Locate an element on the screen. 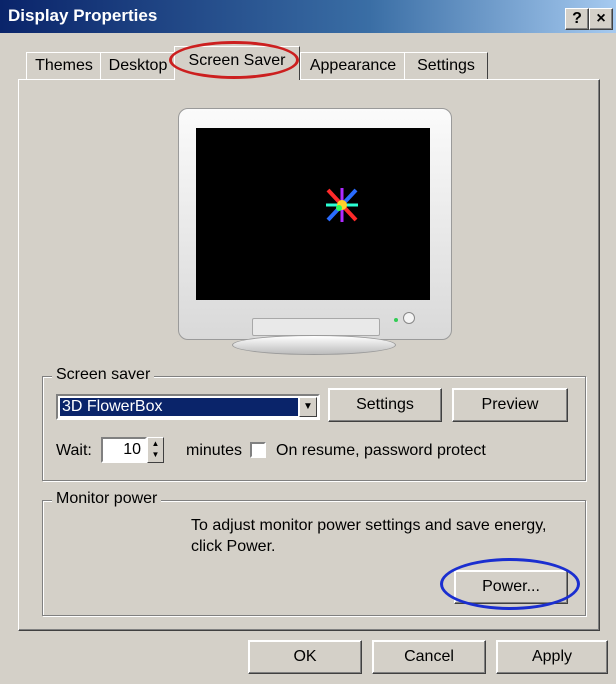 This screenshot has height=684, width=616. tab-themes: Themes is located at coordinates (64, 66).